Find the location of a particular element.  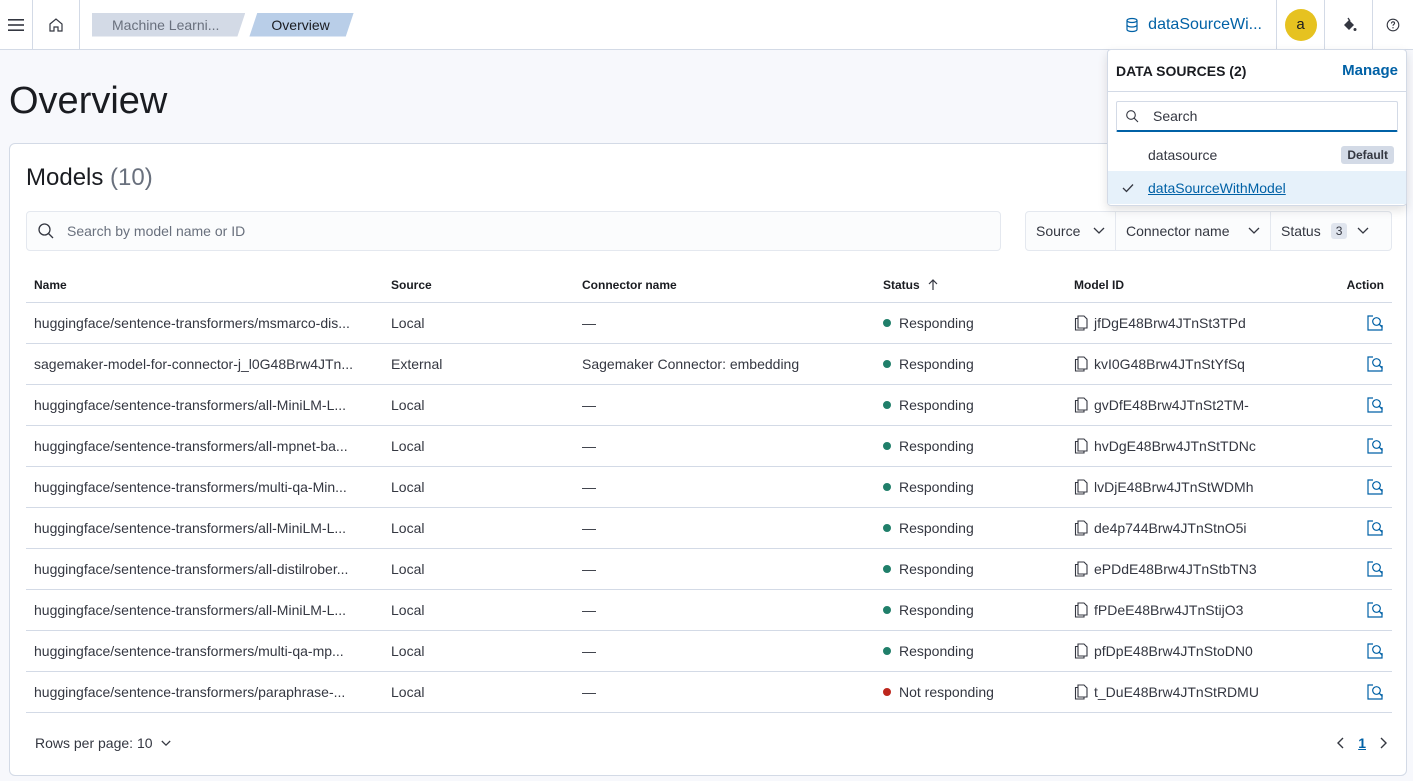

column-name: Name is located at coordinates (204, 285).